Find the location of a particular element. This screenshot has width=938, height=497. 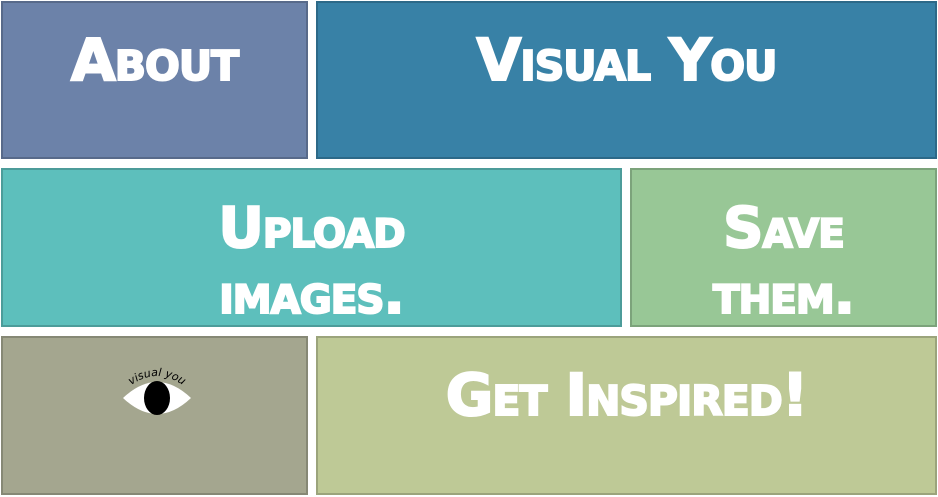

about-tile: About is located at coordinates (154, 80).